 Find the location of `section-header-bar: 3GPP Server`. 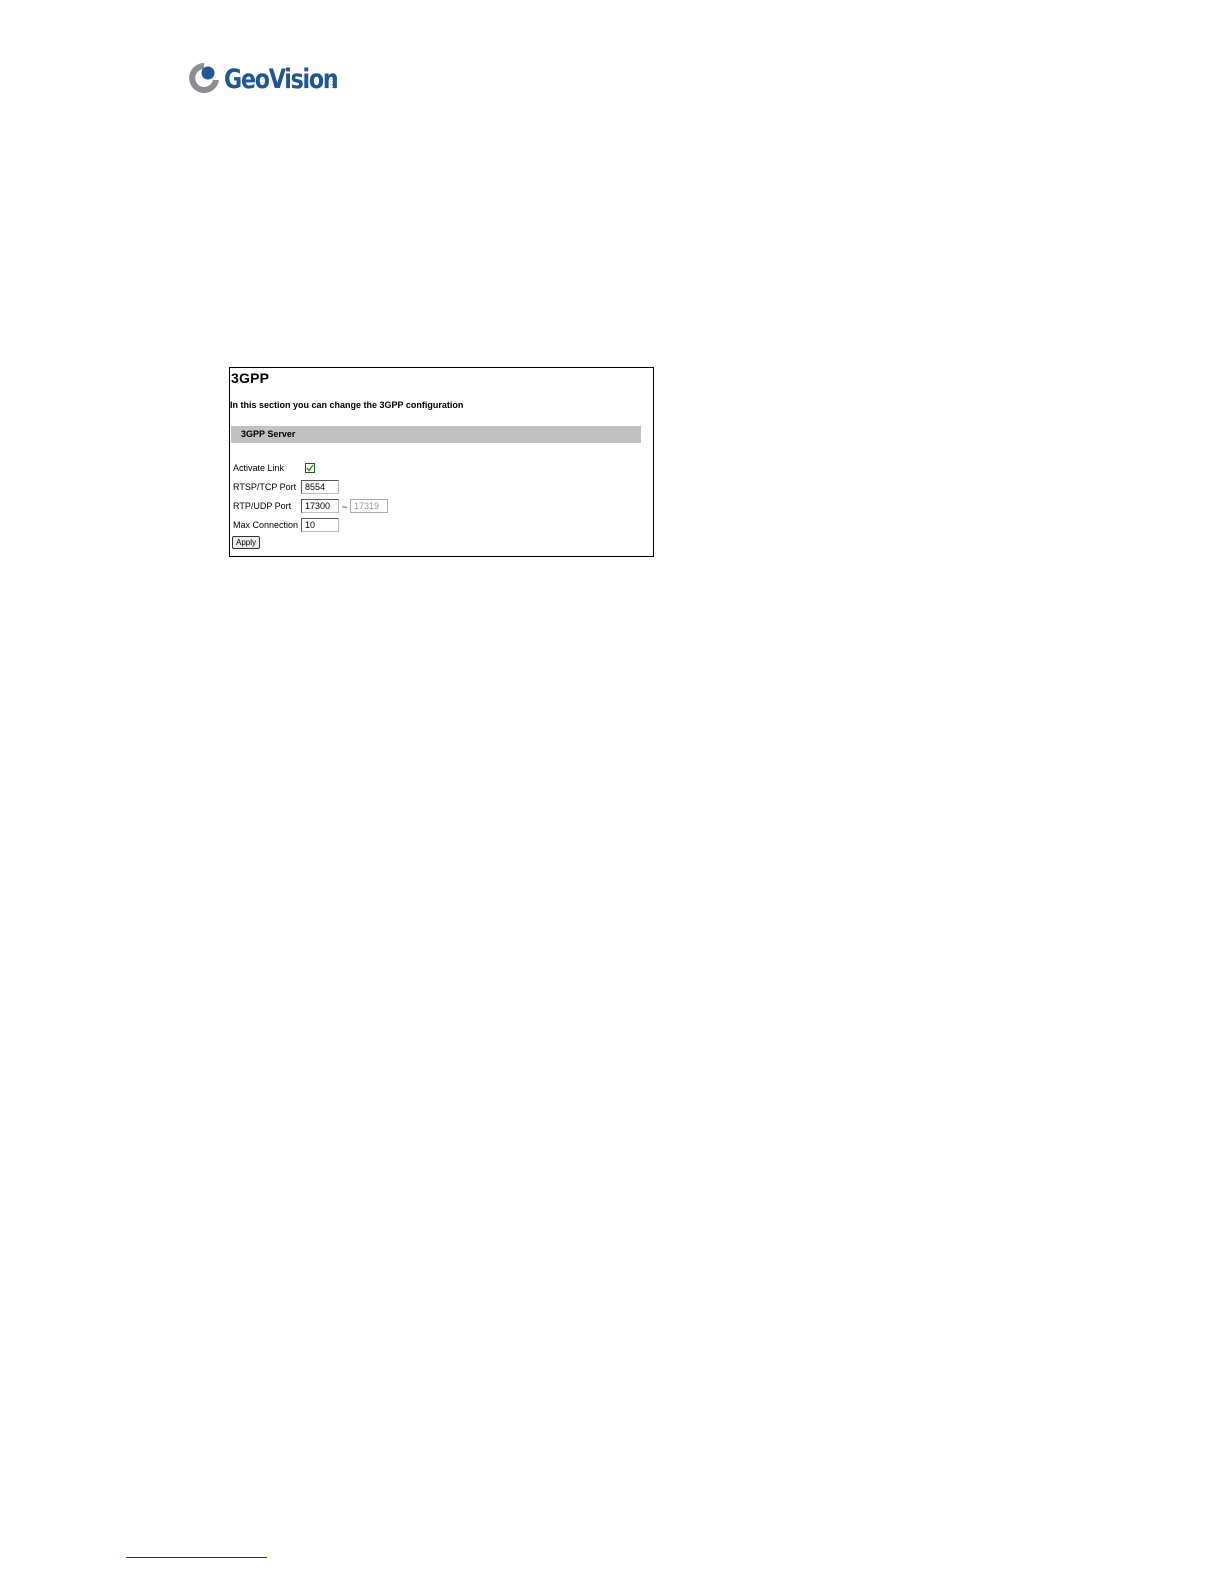

section-header-bar: 3GPP Server is located at coordinates (436, 434).